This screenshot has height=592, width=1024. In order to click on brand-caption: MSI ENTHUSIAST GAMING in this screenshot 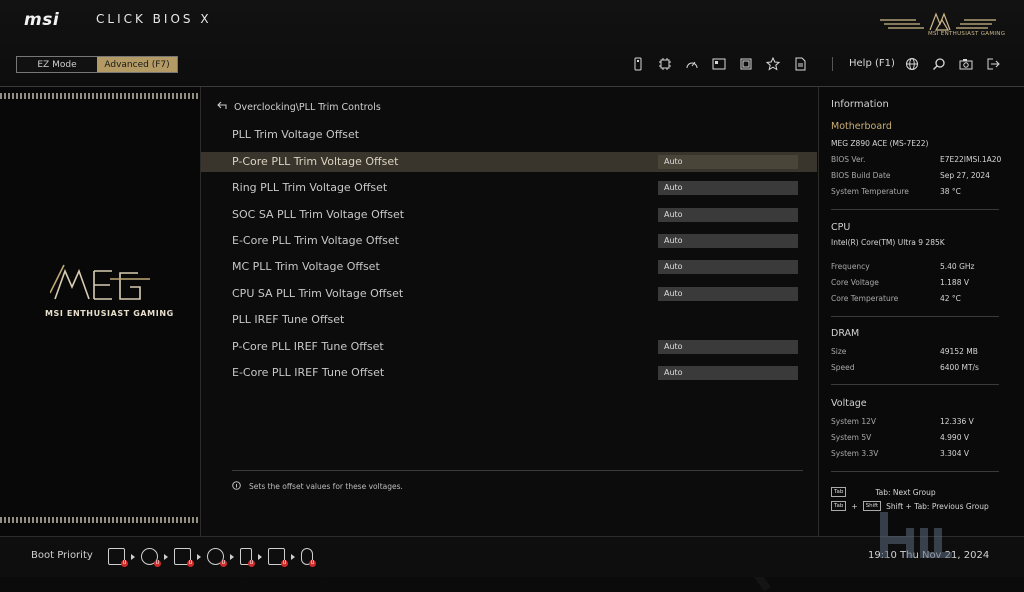, I will do `click(109, 313)`.